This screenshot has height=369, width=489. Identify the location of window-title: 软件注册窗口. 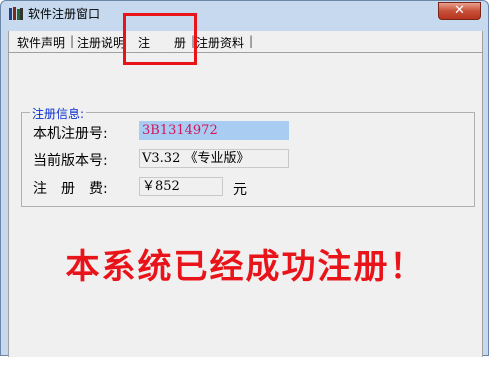
(64, 14).